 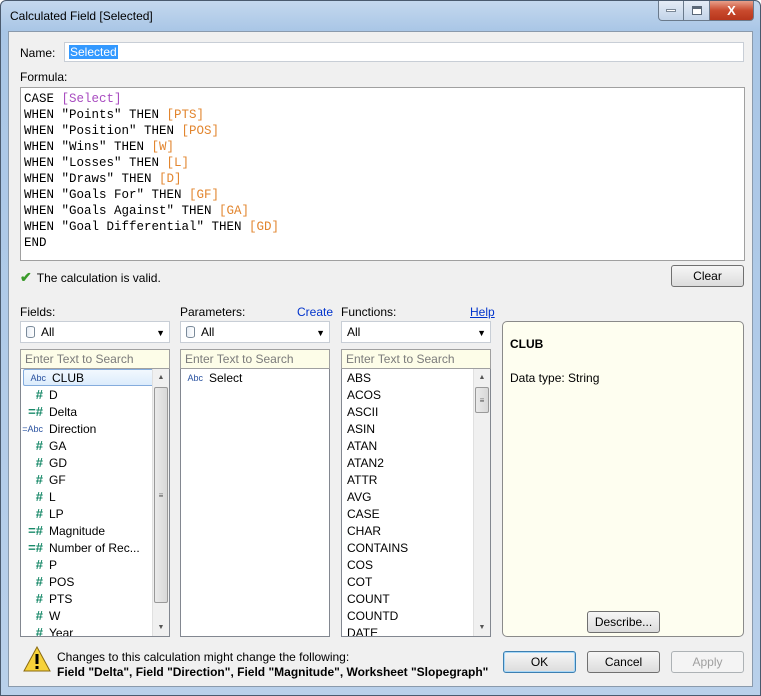 I want to click on list-item: COUNT, so click(x=416, y=598).